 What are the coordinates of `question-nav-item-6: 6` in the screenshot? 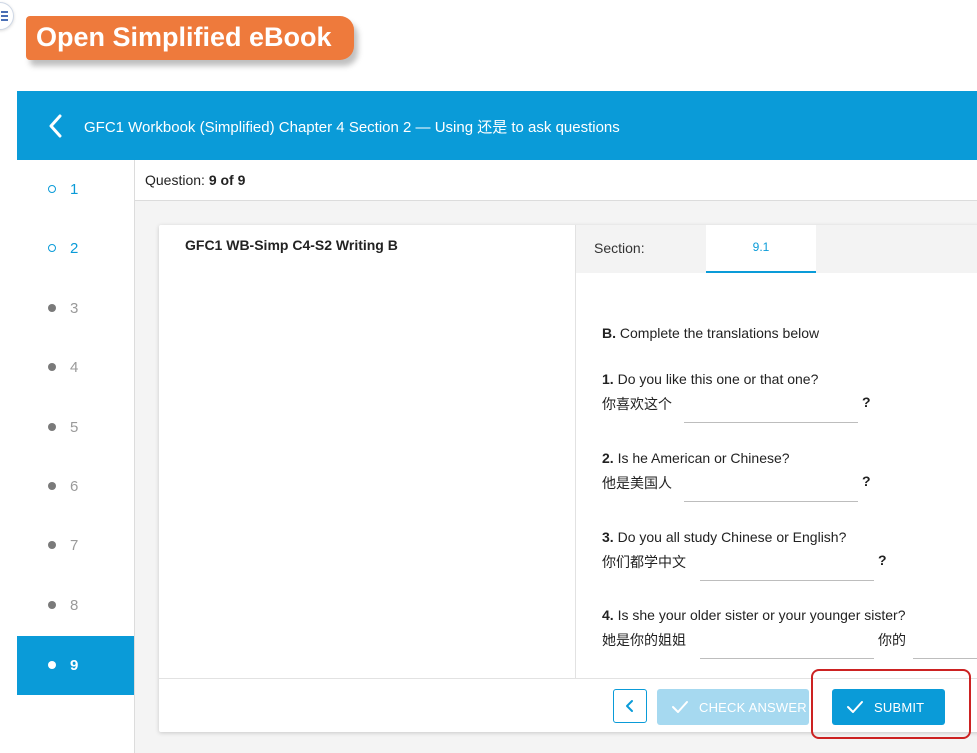 It's located at (75, 486).